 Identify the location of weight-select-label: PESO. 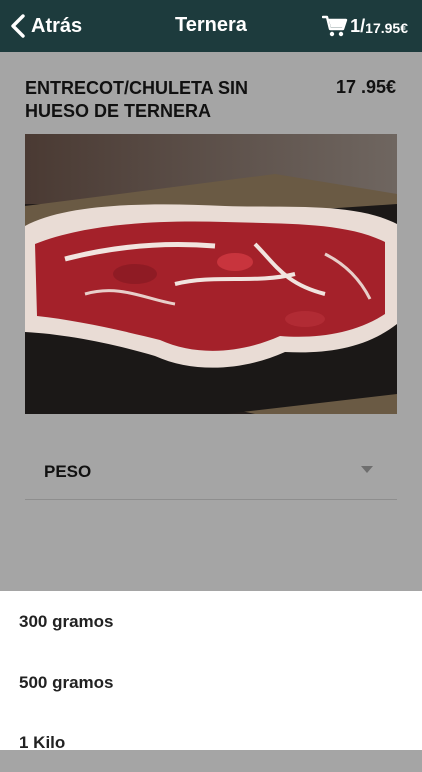
(68, 471).